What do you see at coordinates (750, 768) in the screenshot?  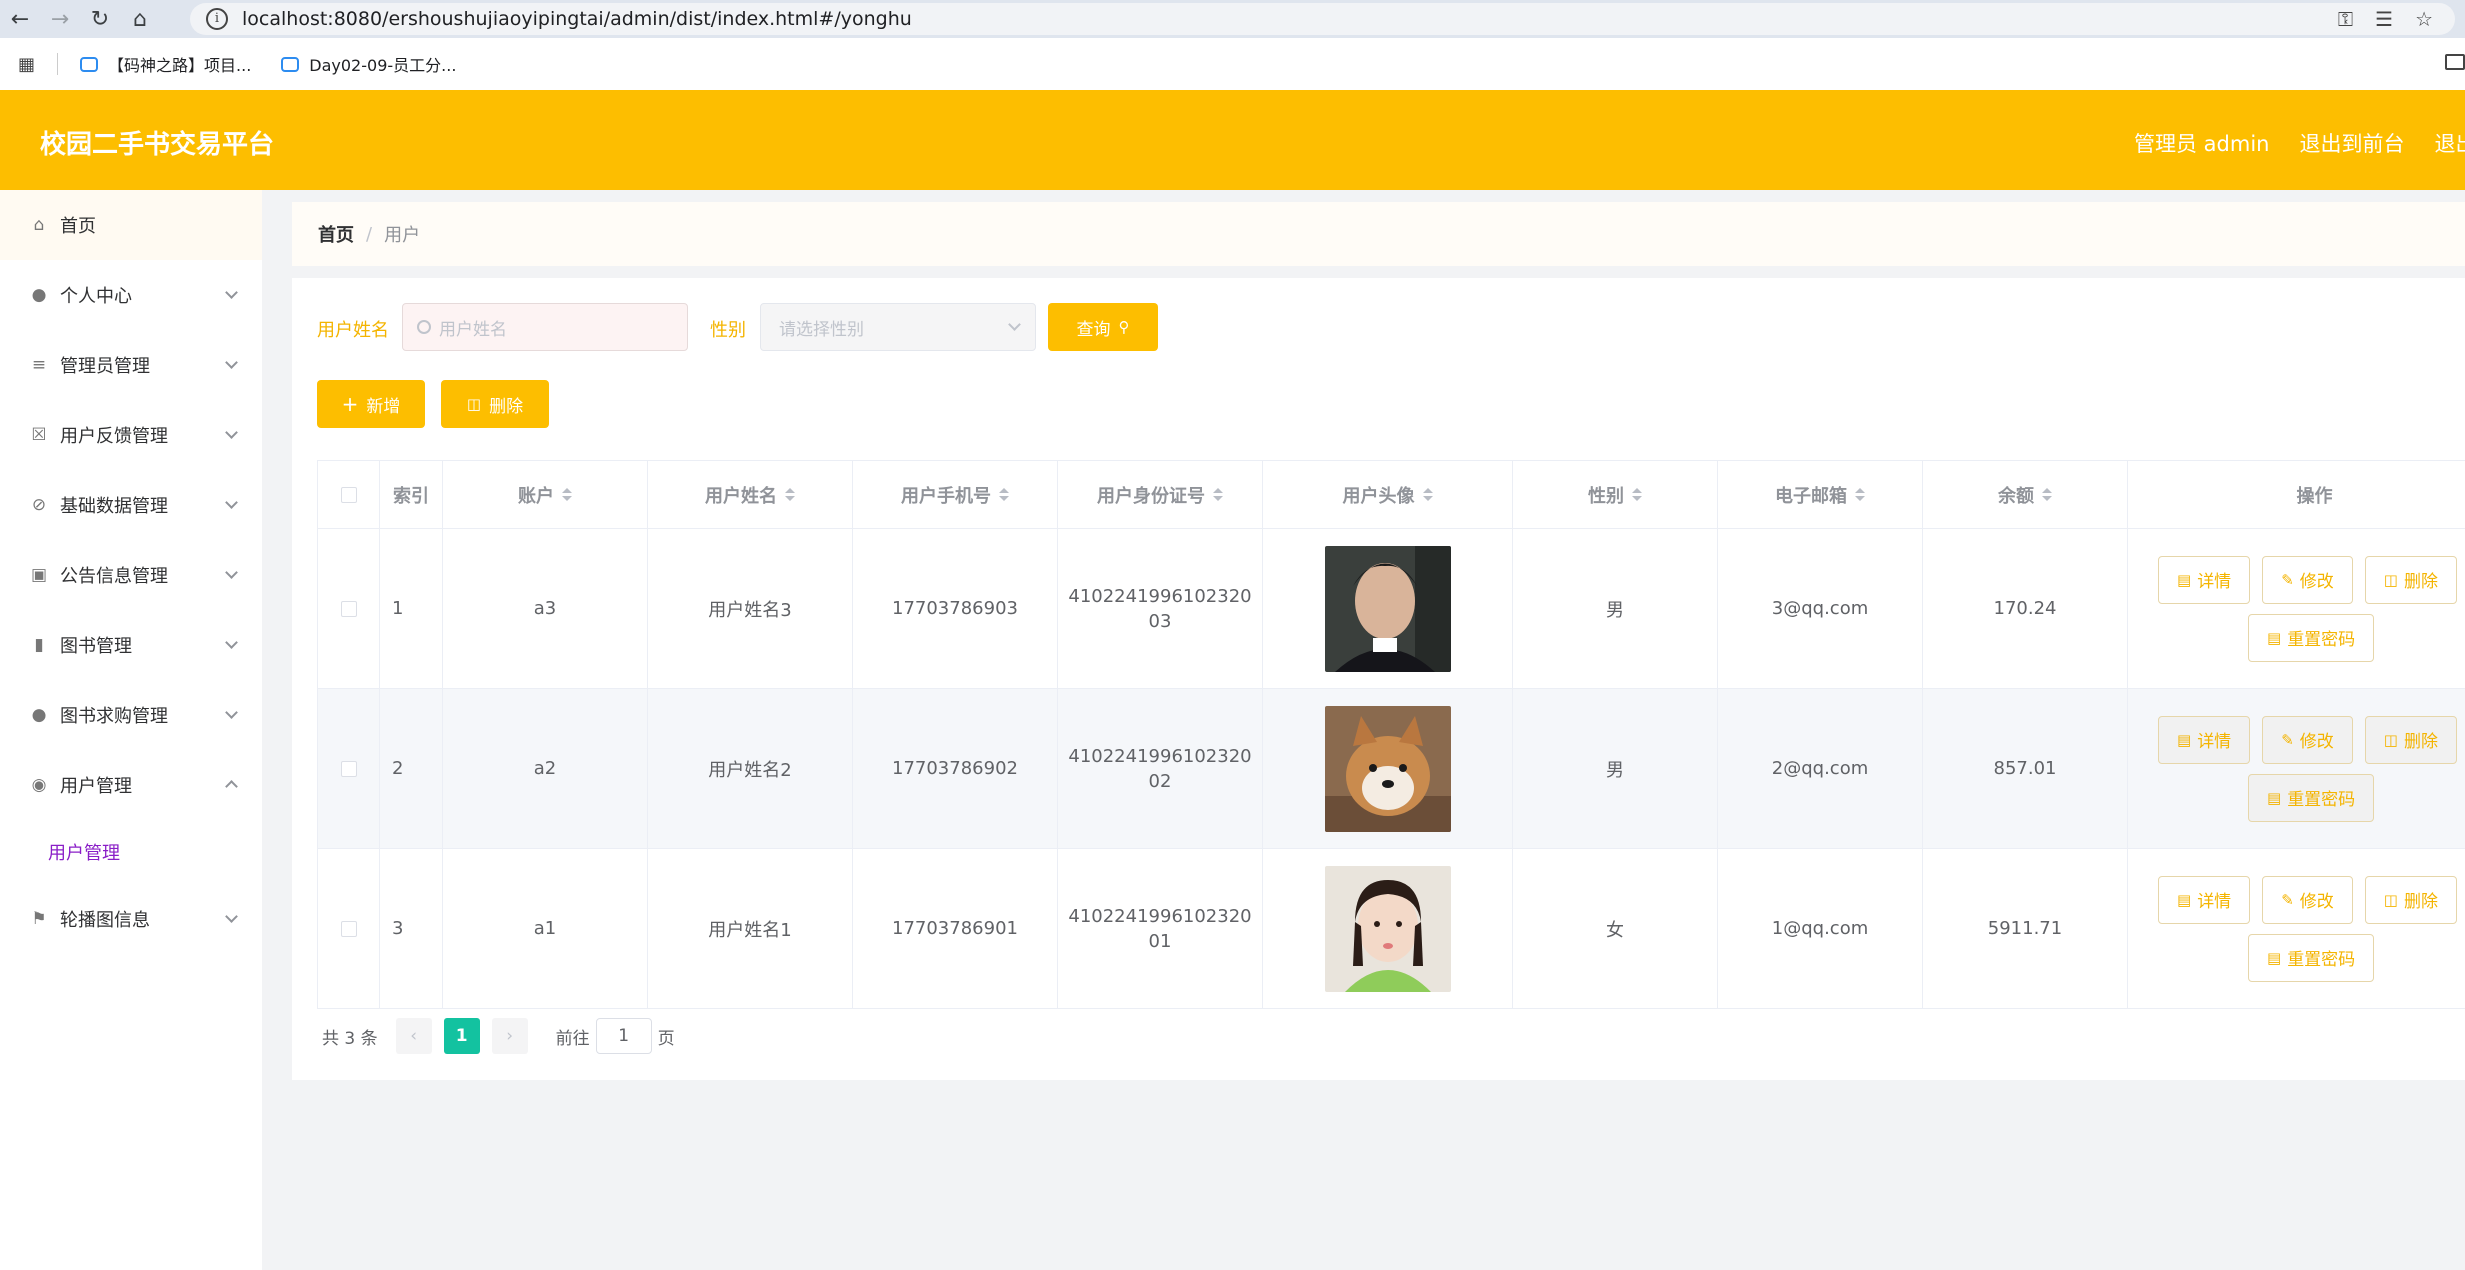 I see `cell-name: 用户姓名2` at bounding box center [750, 768].